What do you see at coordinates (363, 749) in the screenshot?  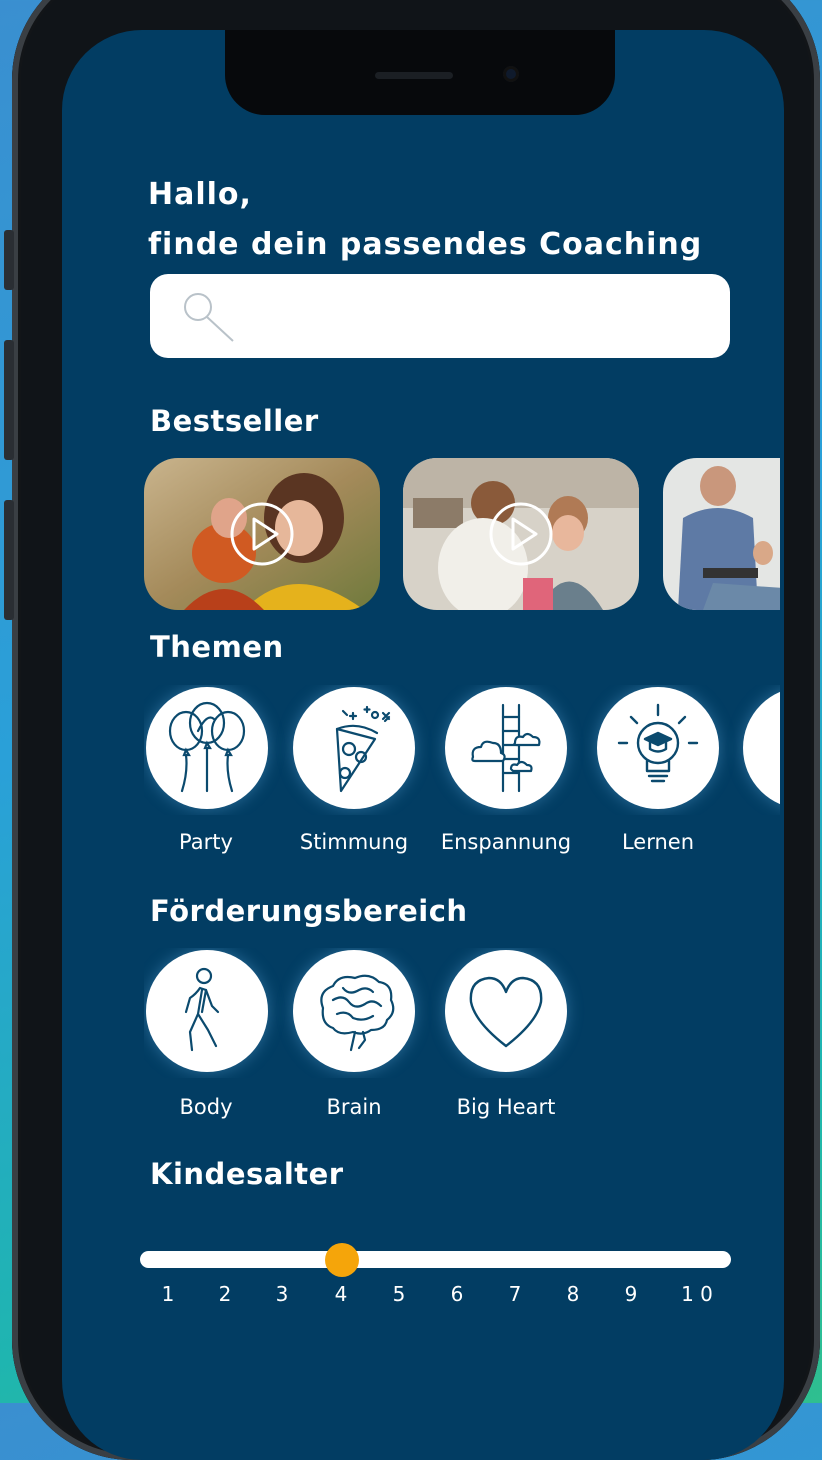 I see `pizza-slice-icon` at bounding box center [363, 749].